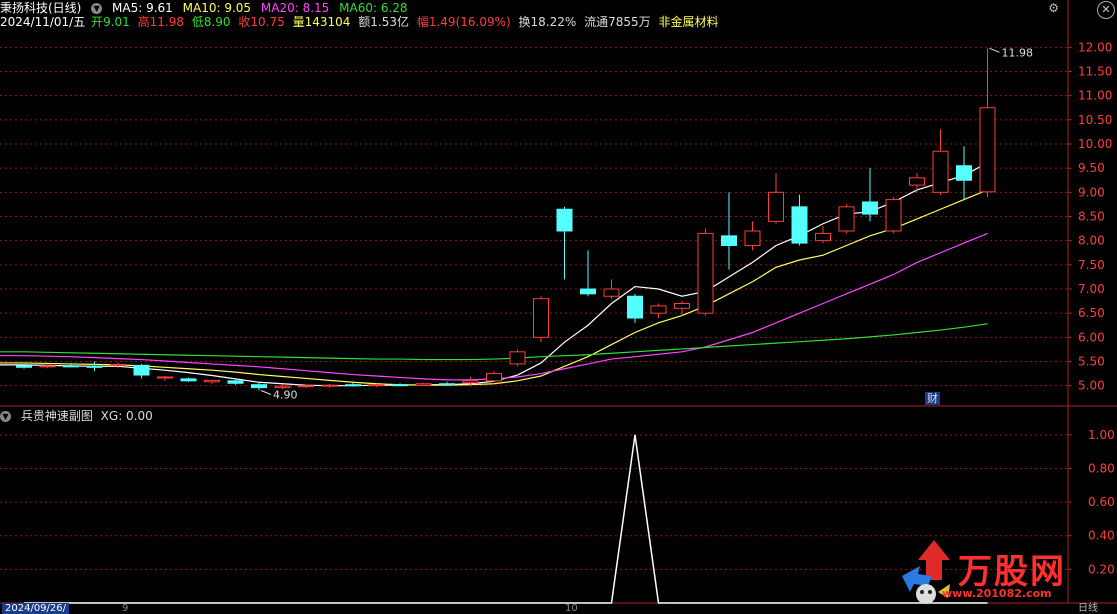 The height and width of the screenshot is (614, 1117). What do you see at coordinates (197, 22) in the screenshot?
I see `low-label: 低` at bounding box center [197, 22].